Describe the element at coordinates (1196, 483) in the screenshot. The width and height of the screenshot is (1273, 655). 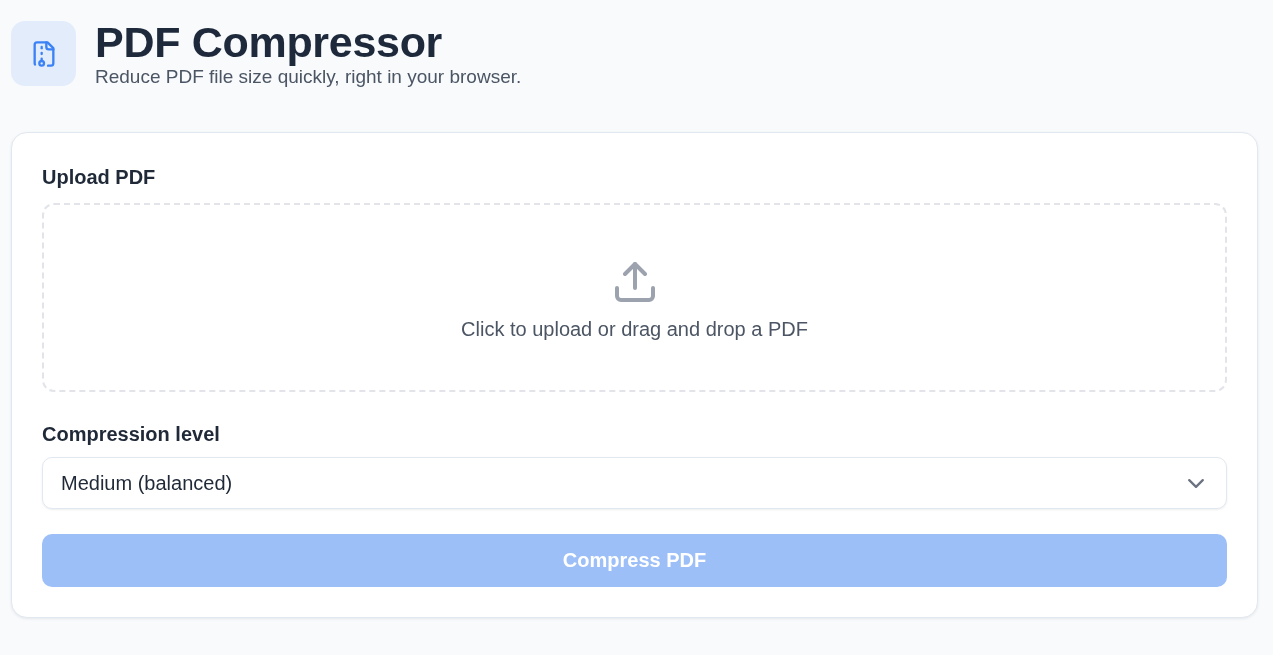
I see `chevron-down-icon` at that location.